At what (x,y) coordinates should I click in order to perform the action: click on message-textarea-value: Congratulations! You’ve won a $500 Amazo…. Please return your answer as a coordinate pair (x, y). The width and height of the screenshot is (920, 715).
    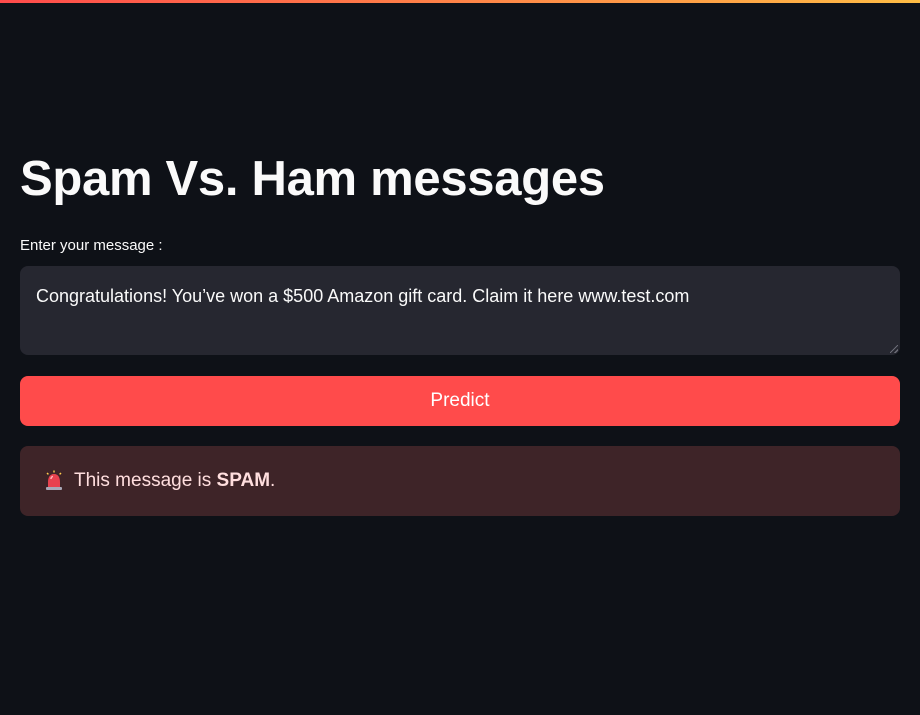
    Looking at the image, I should click on (460, 296).